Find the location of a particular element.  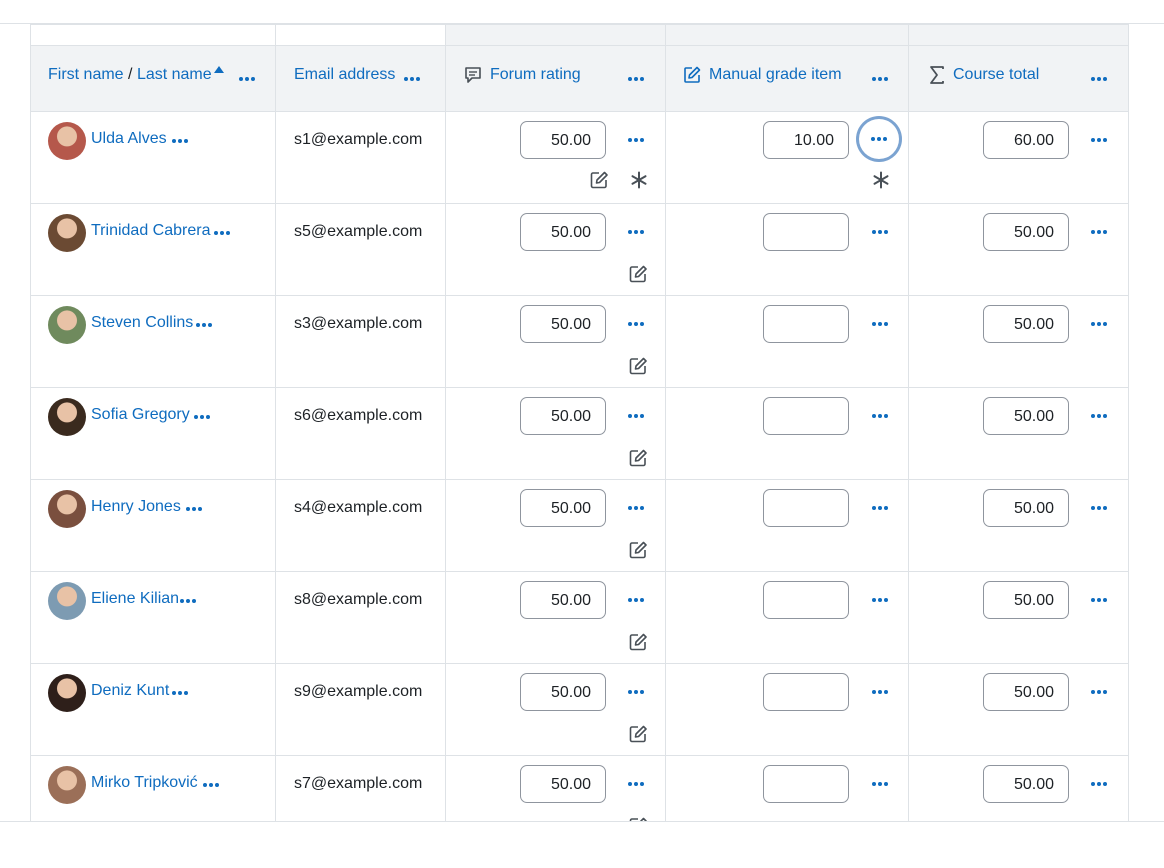

course-total-input: 60.00 is located at coordinates (1026, 140).